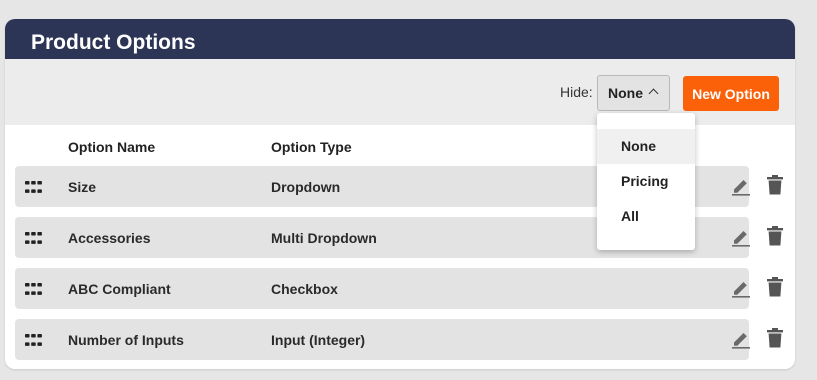 The height and width of the screenshot is (380, 817). What do you see at coordinates (400, 39) in the screenshot?
I see `panel-title: Product Options` at bounding box center [400, 39].